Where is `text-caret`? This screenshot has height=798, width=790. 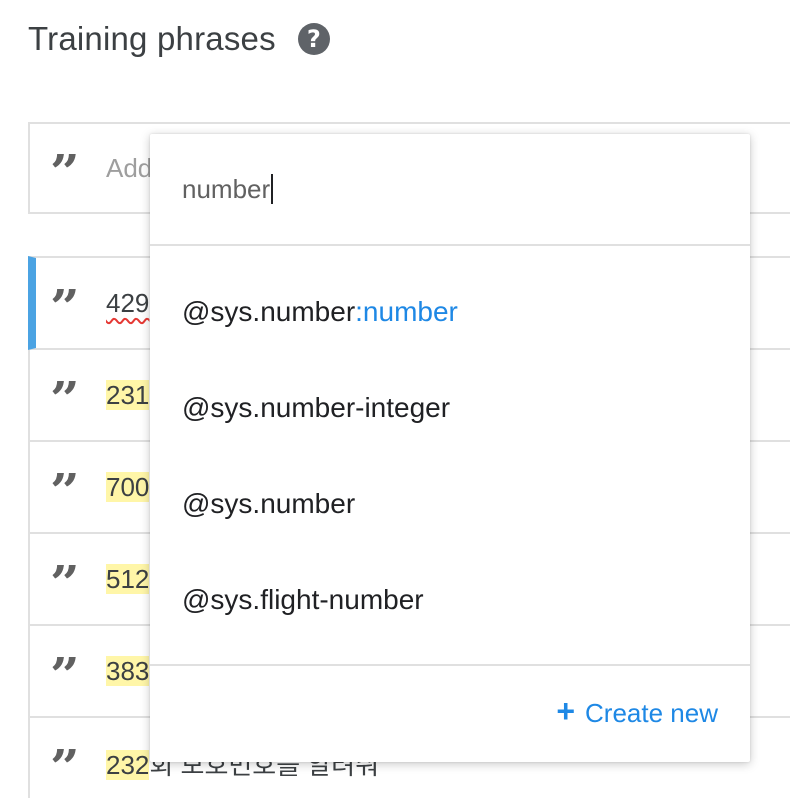
text-caret is located at coordinates (272, 189).